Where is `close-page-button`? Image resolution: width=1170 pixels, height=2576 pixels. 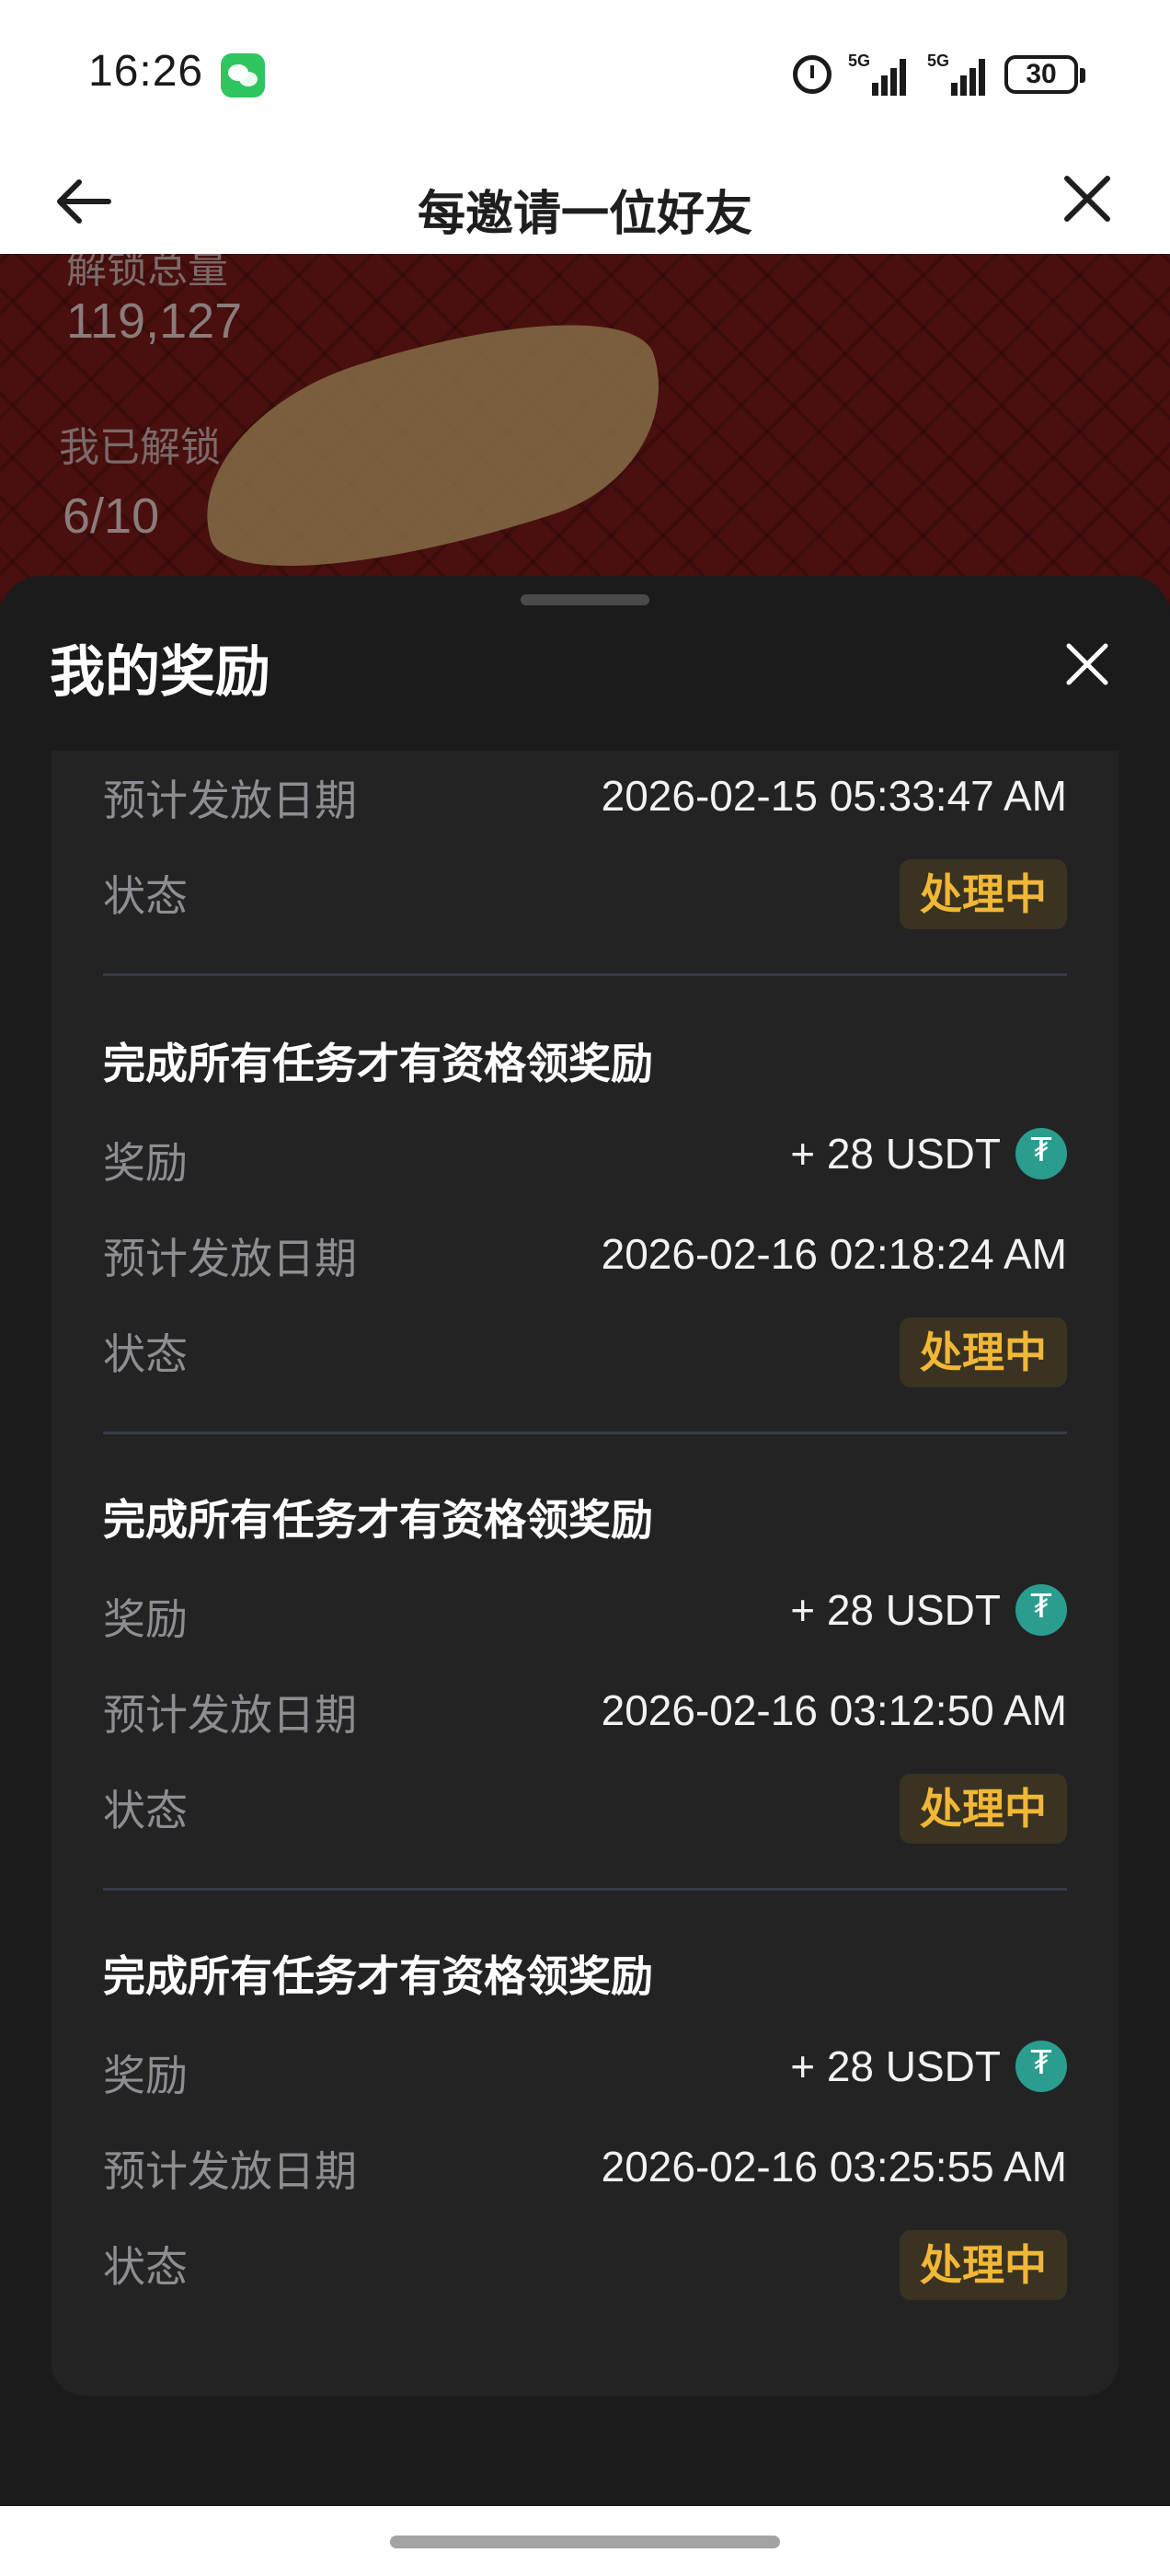 close-page-button is located at coordinates (1087, 198).